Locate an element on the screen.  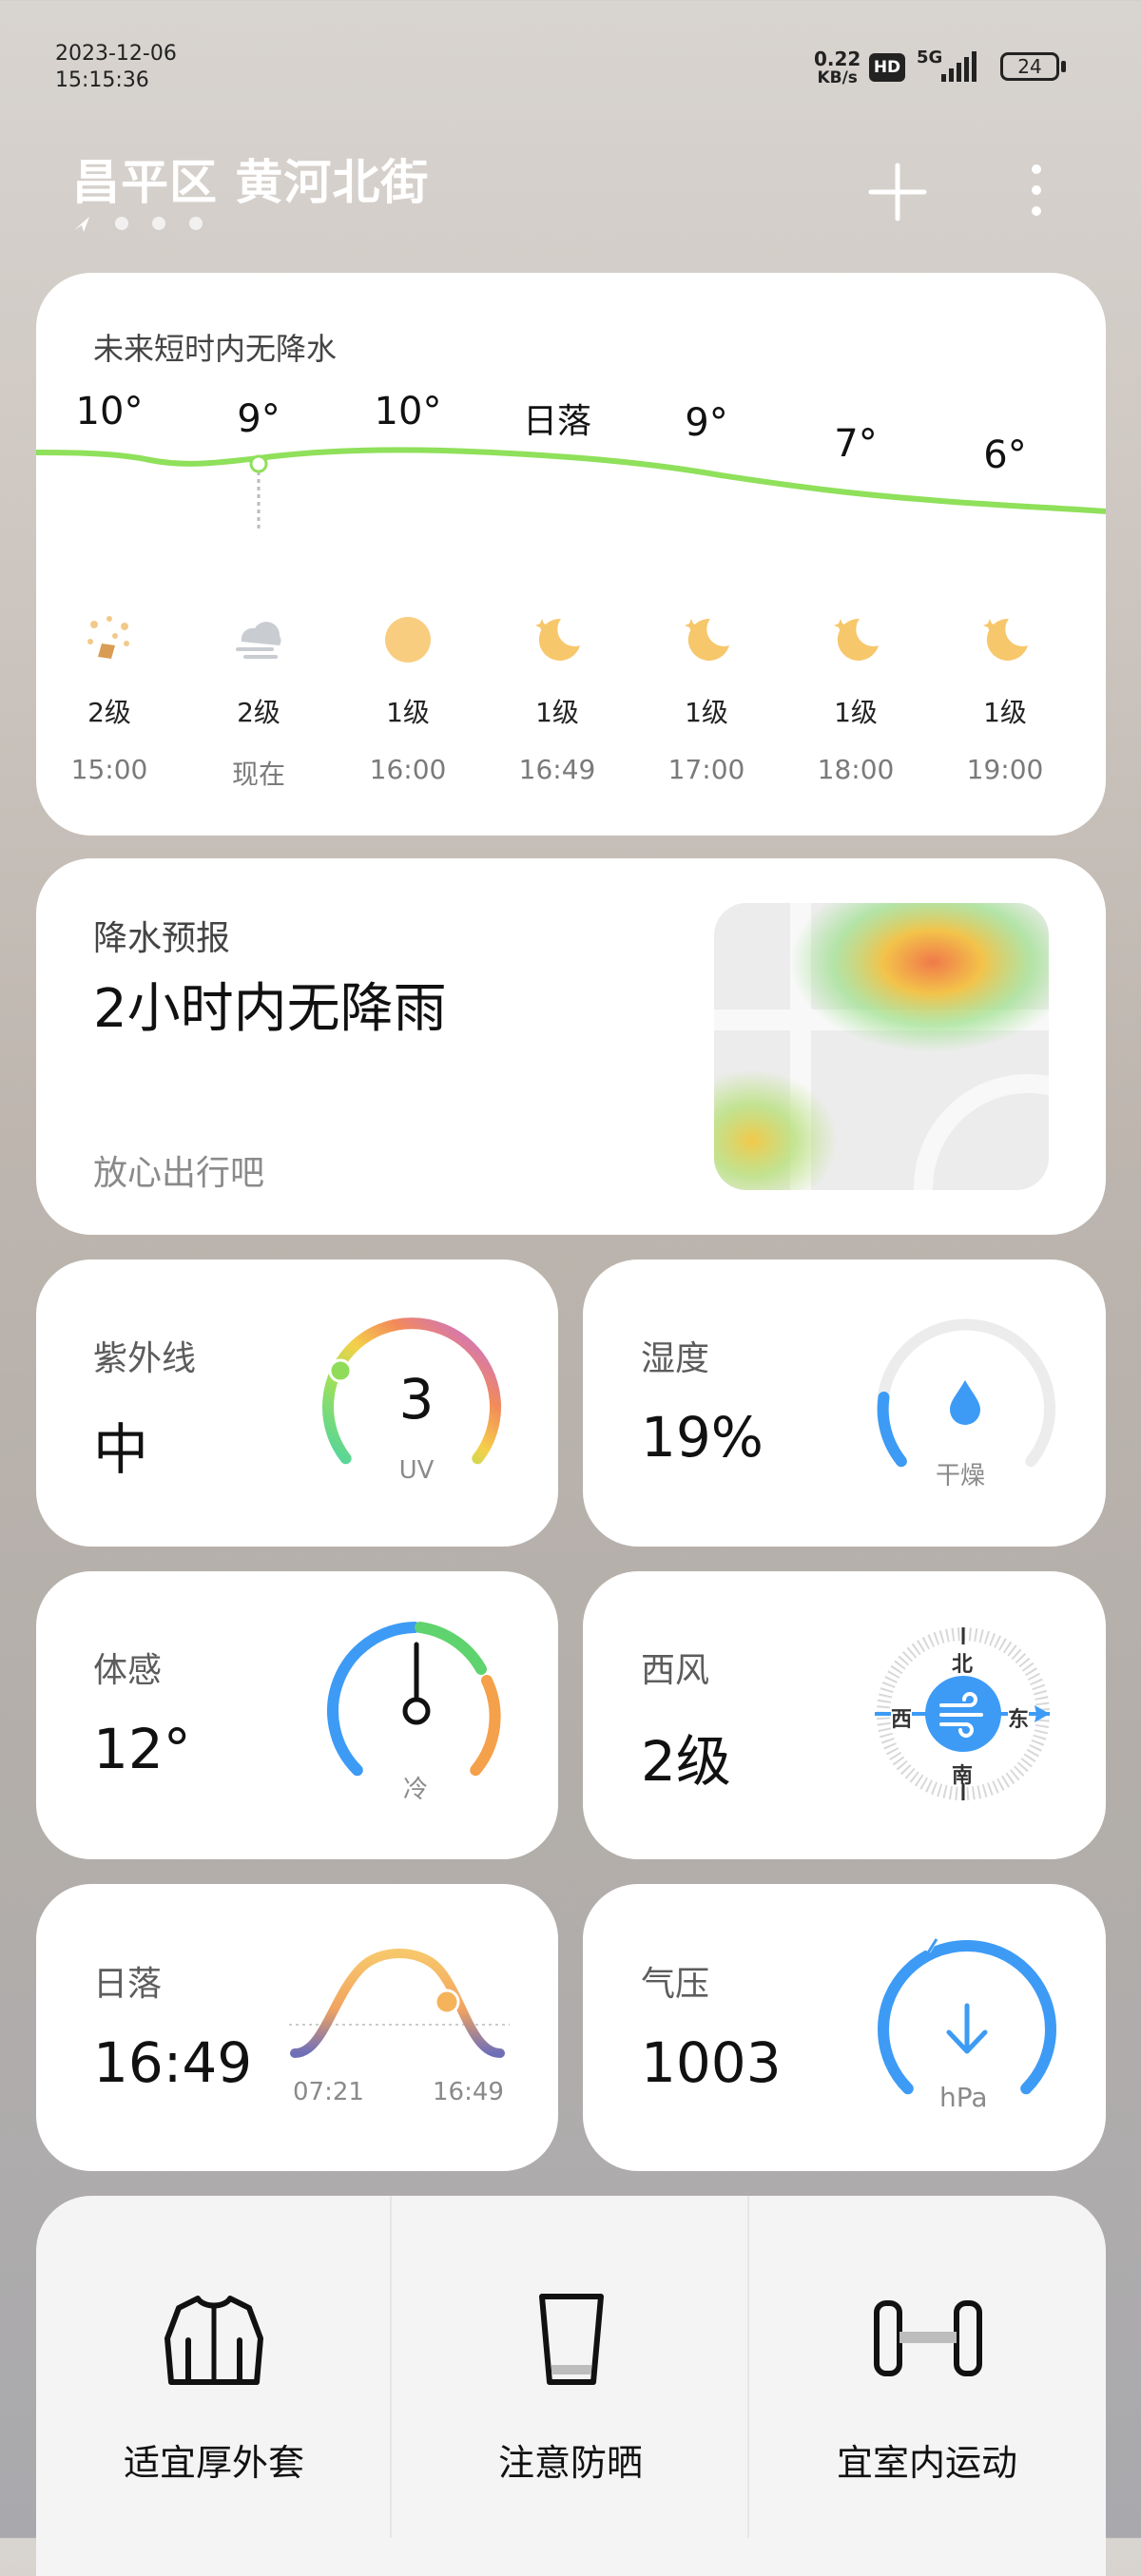
location-arrow-icon is located at coordinates (138, 224).